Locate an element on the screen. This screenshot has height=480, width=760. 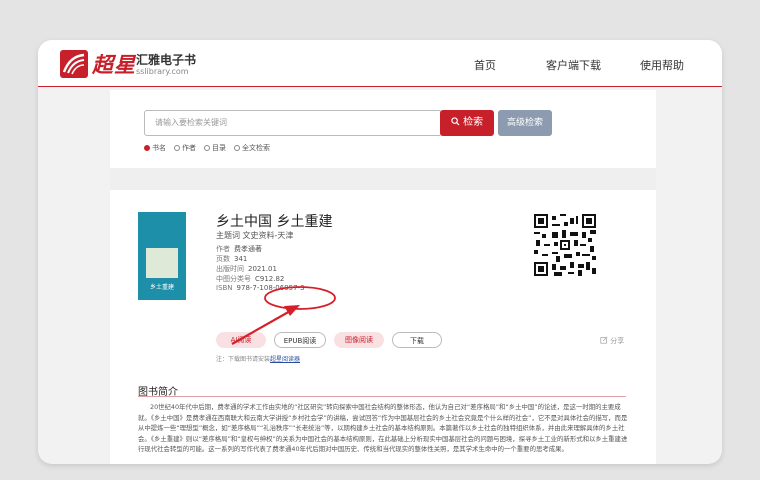
meta-label: 中图分类号 is located at coordinates (233, 279).